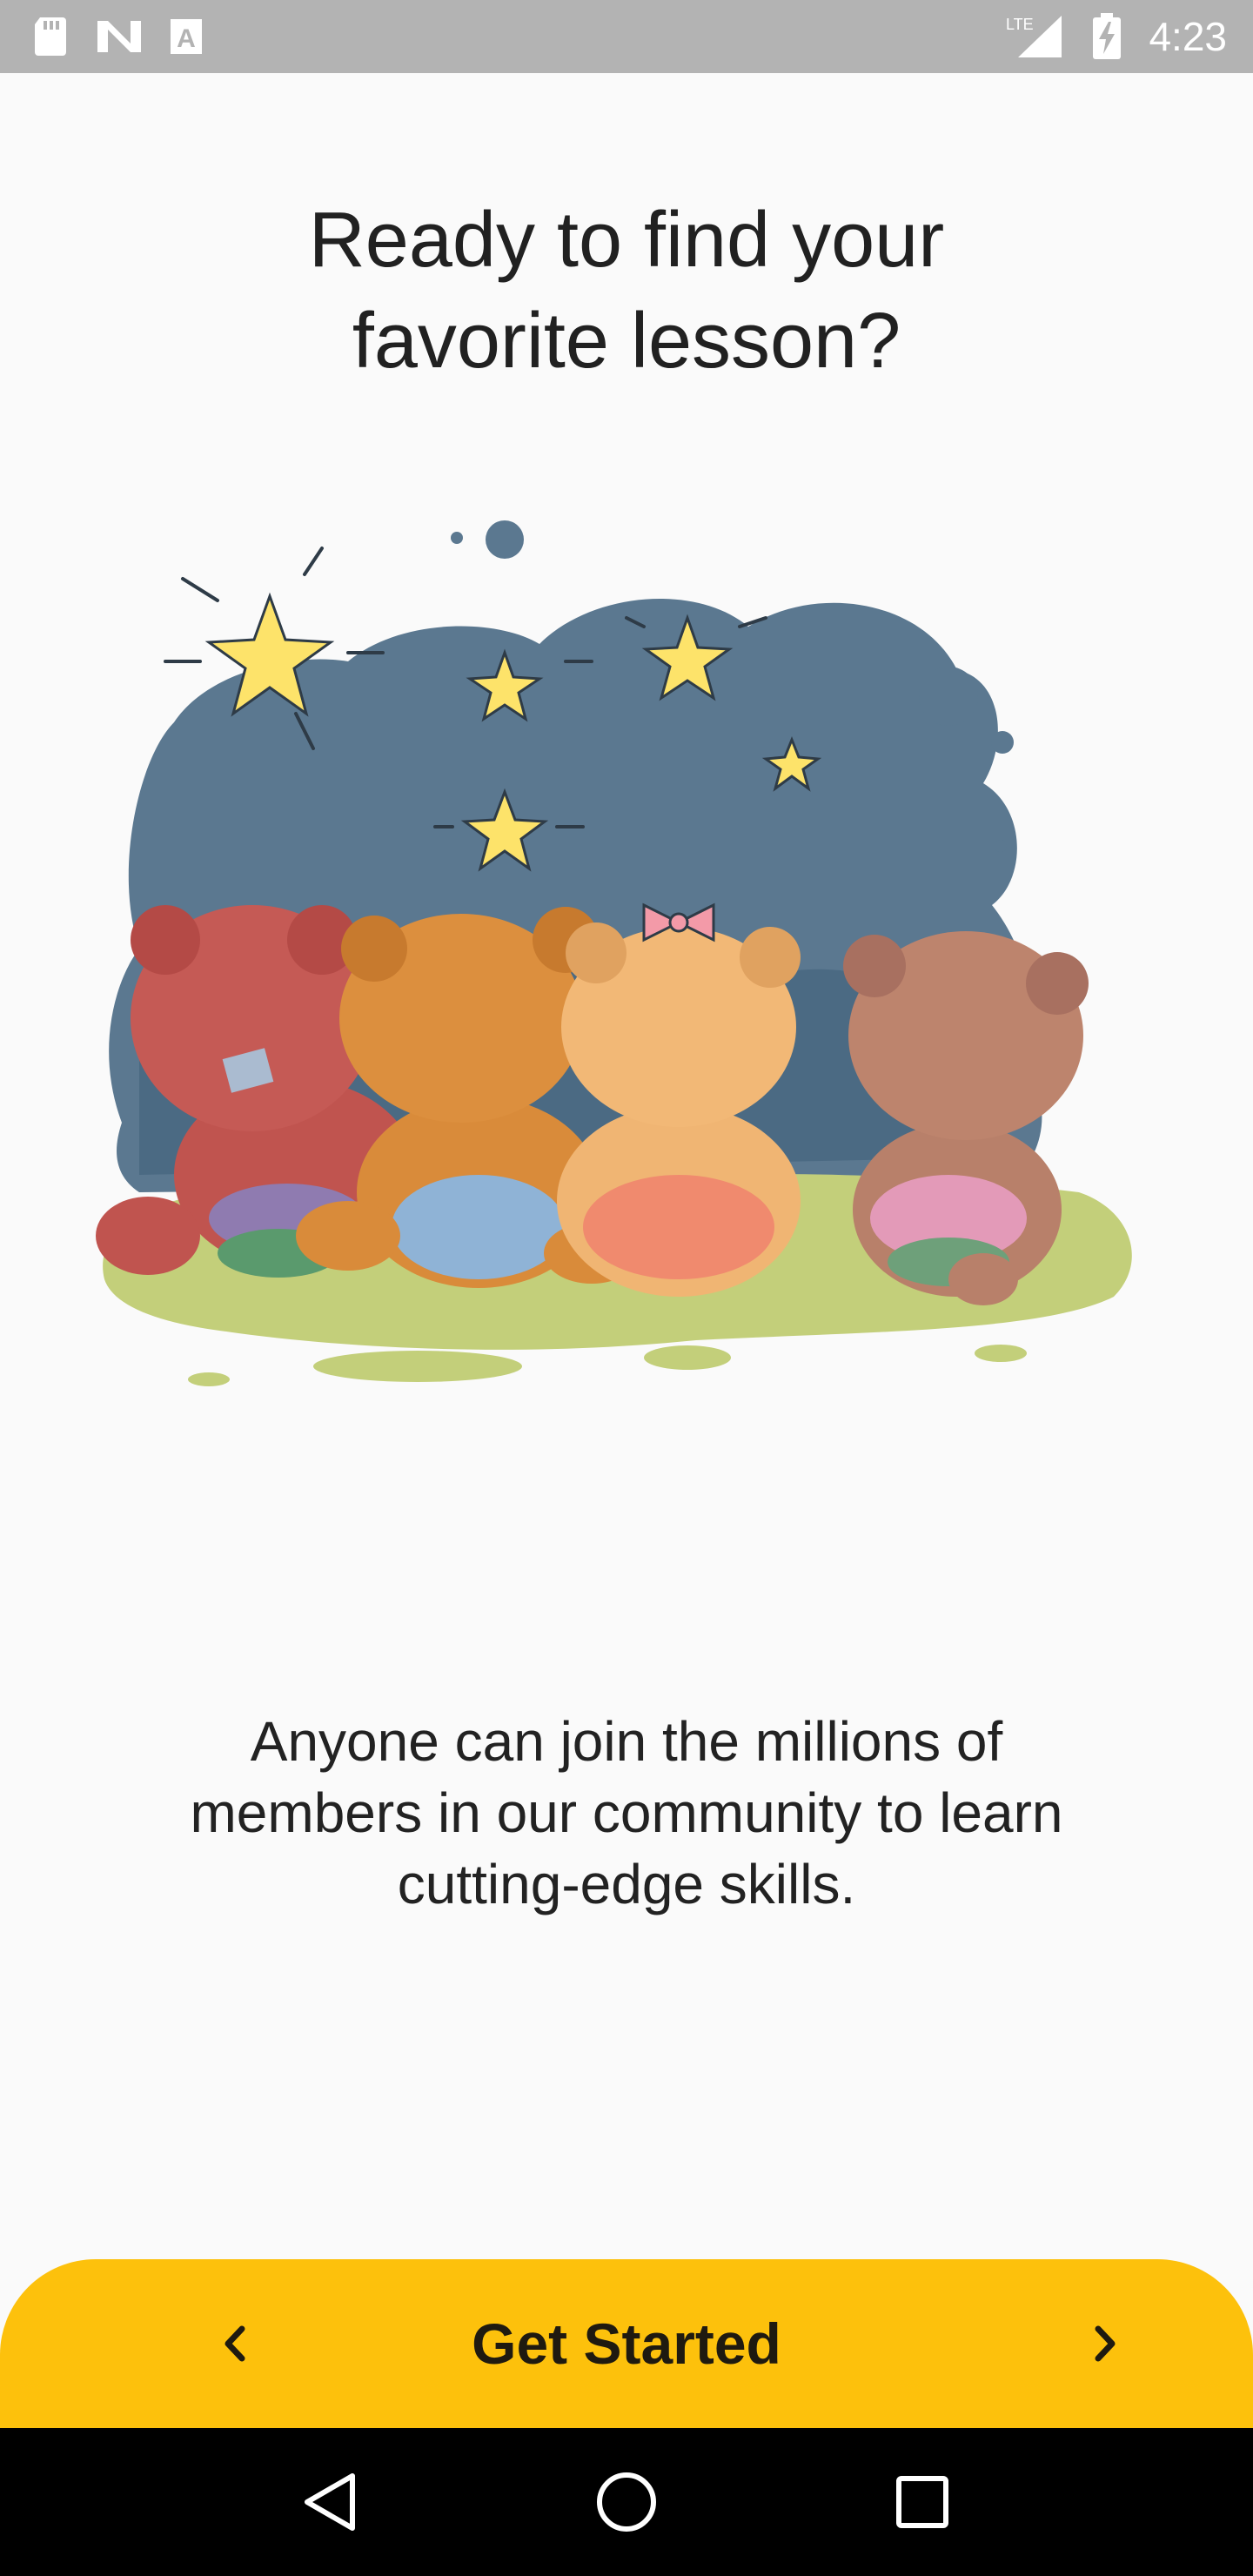 This screenshot has height=2576, width=1253. I want to click on status-left-icons: A, so click(118, 37).